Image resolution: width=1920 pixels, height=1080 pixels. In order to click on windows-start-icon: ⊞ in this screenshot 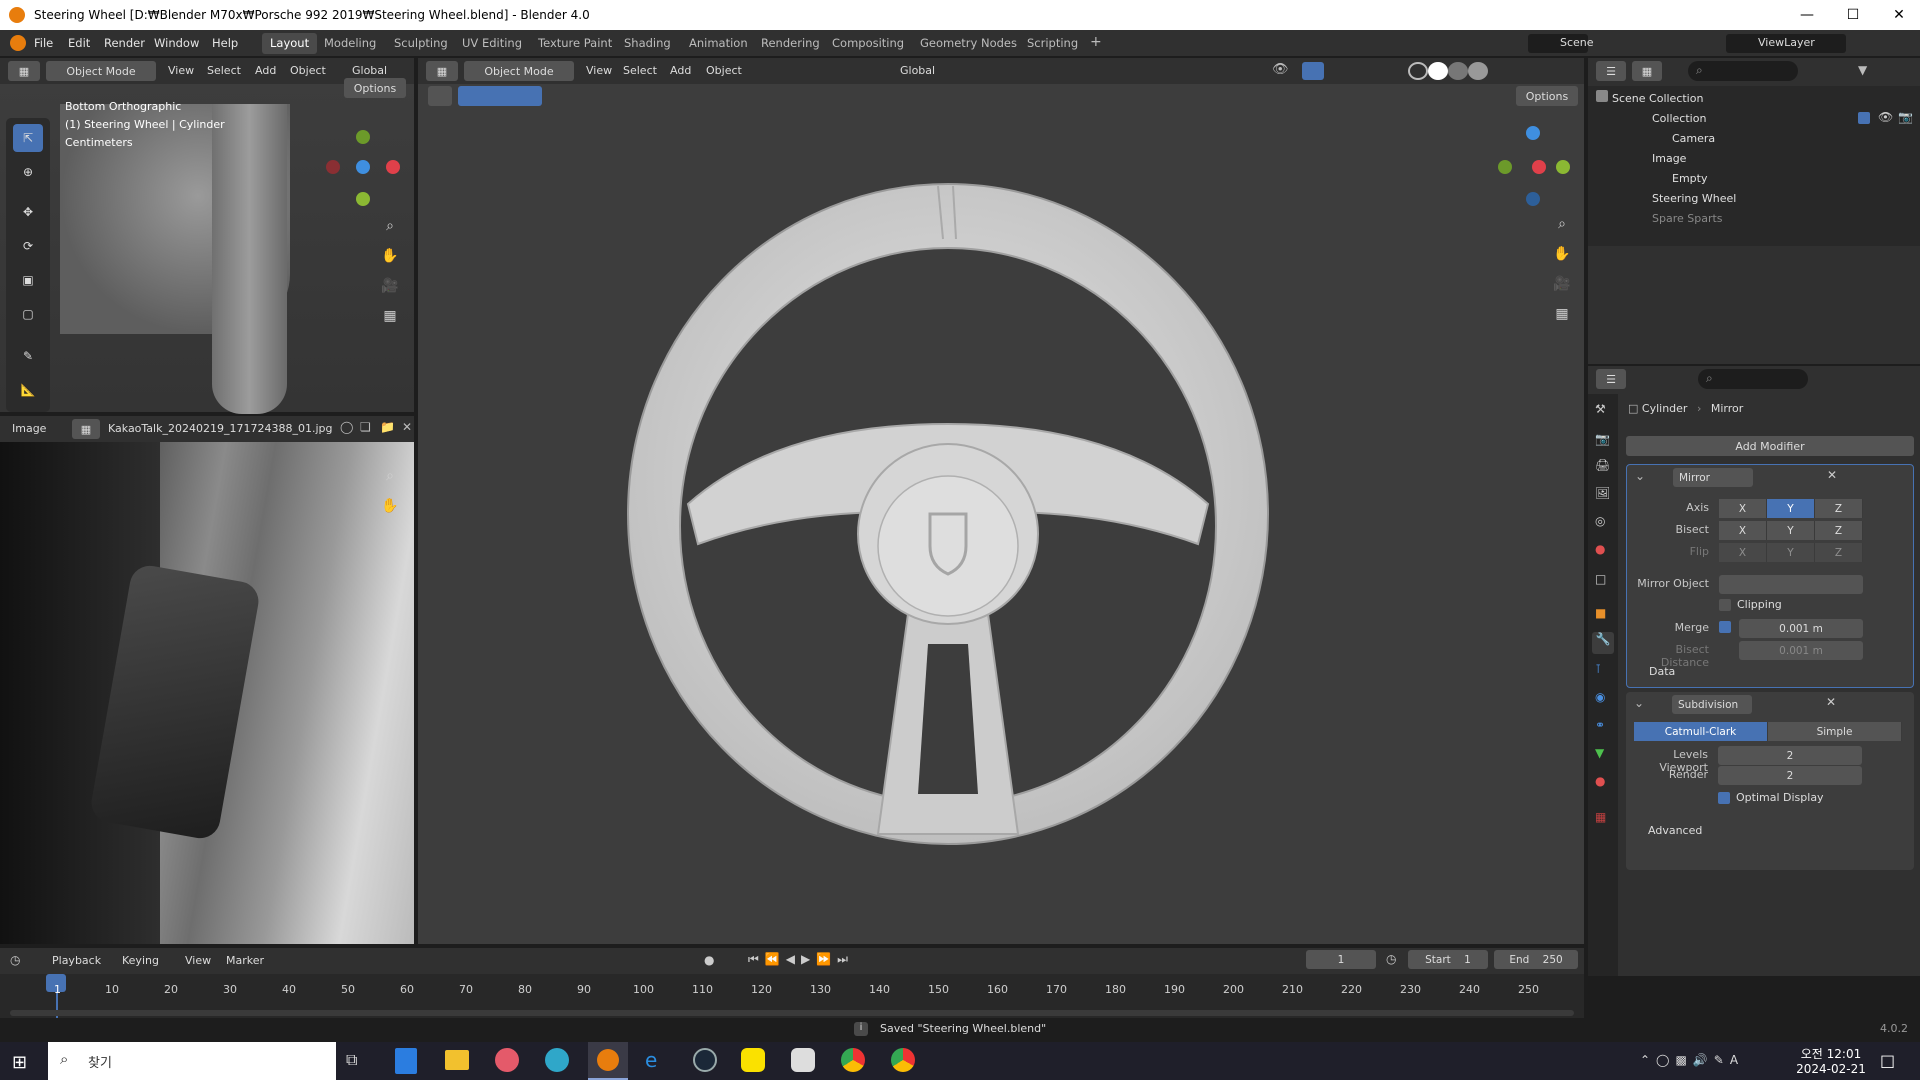, I will do `click(22, 1062)`.